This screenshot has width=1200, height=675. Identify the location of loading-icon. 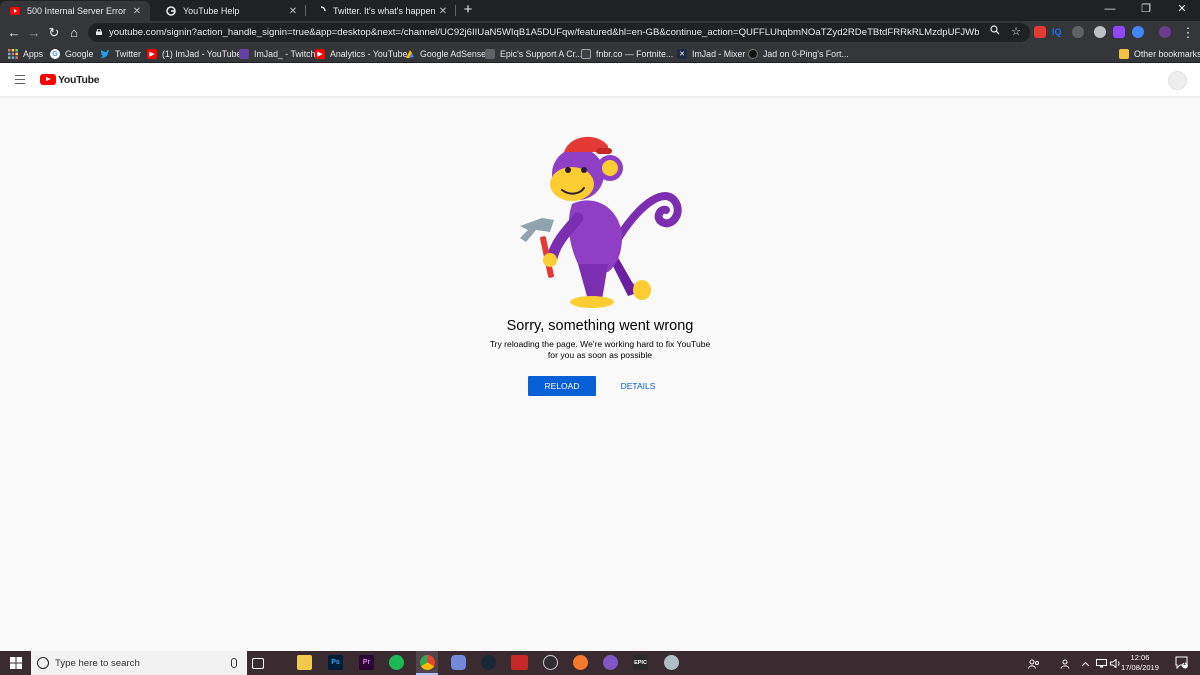
(321, 11).